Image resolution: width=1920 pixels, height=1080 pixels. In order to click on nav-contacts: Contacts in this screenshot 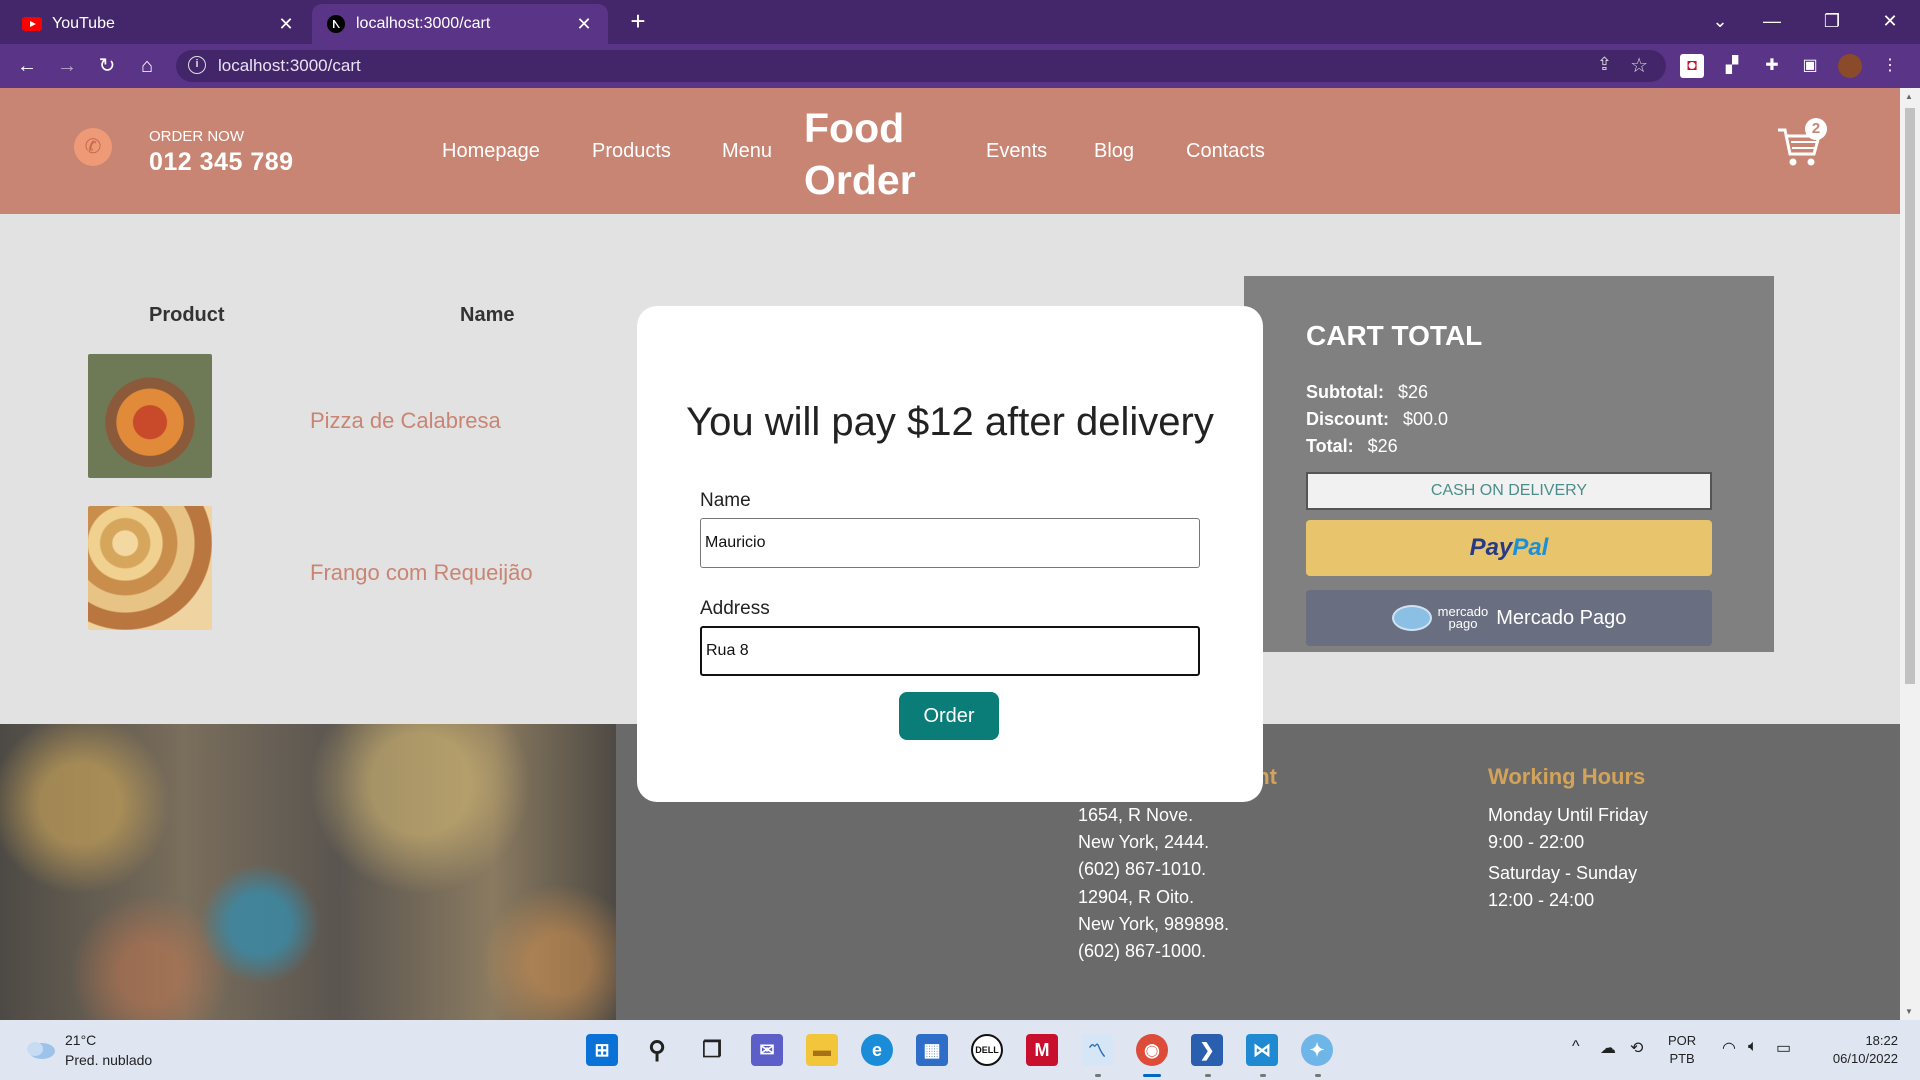, I will do `click(1225, 151)`.